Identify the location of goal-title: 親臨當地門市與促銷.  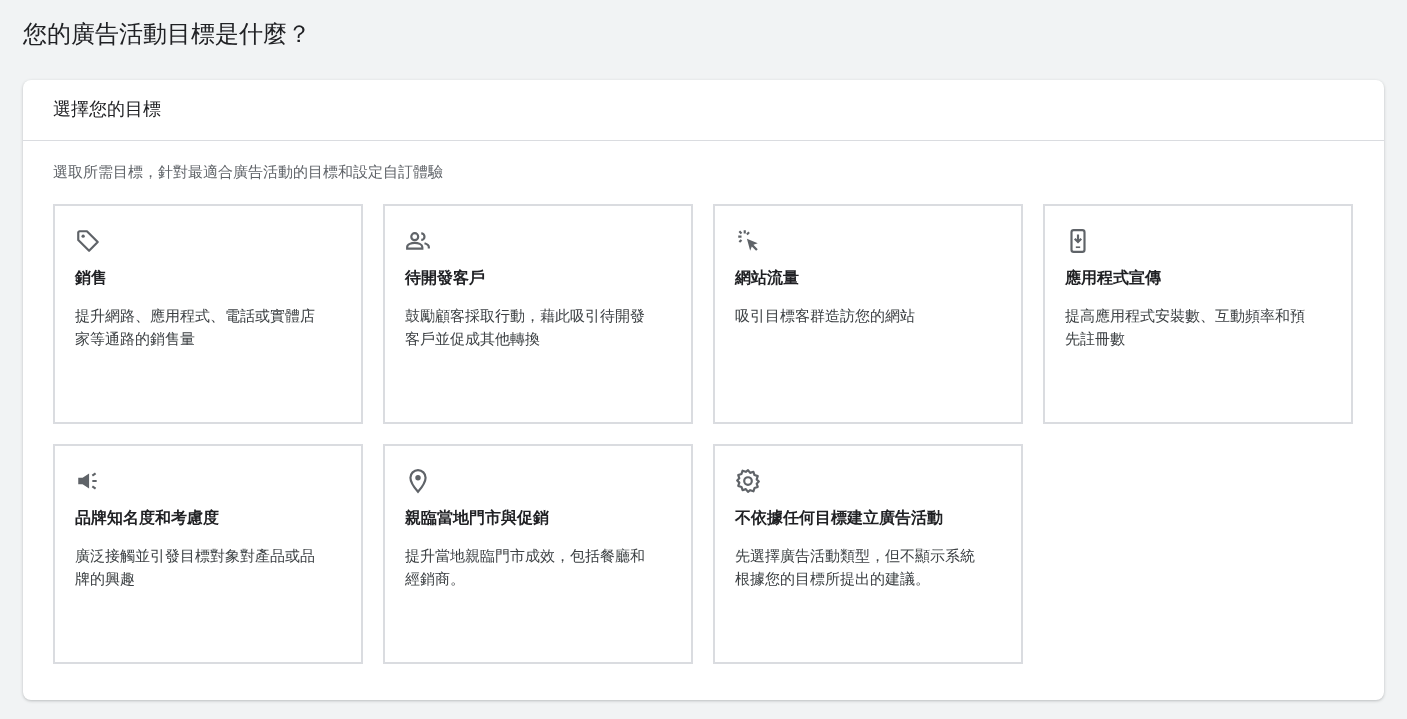
(477, 518).